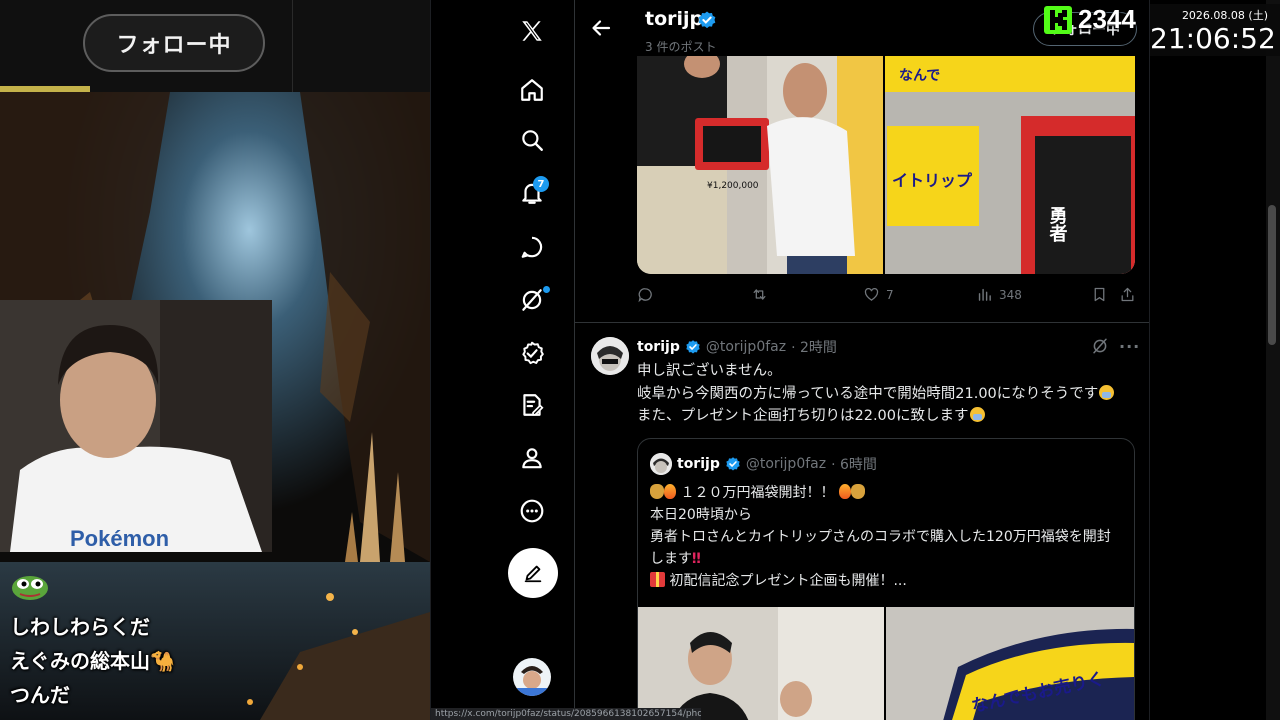 This screenshot has height=720, width=1280. Describe the element at coordinates (1058, 19) in the screenshot. I see `kick-logo-icon` at that location.